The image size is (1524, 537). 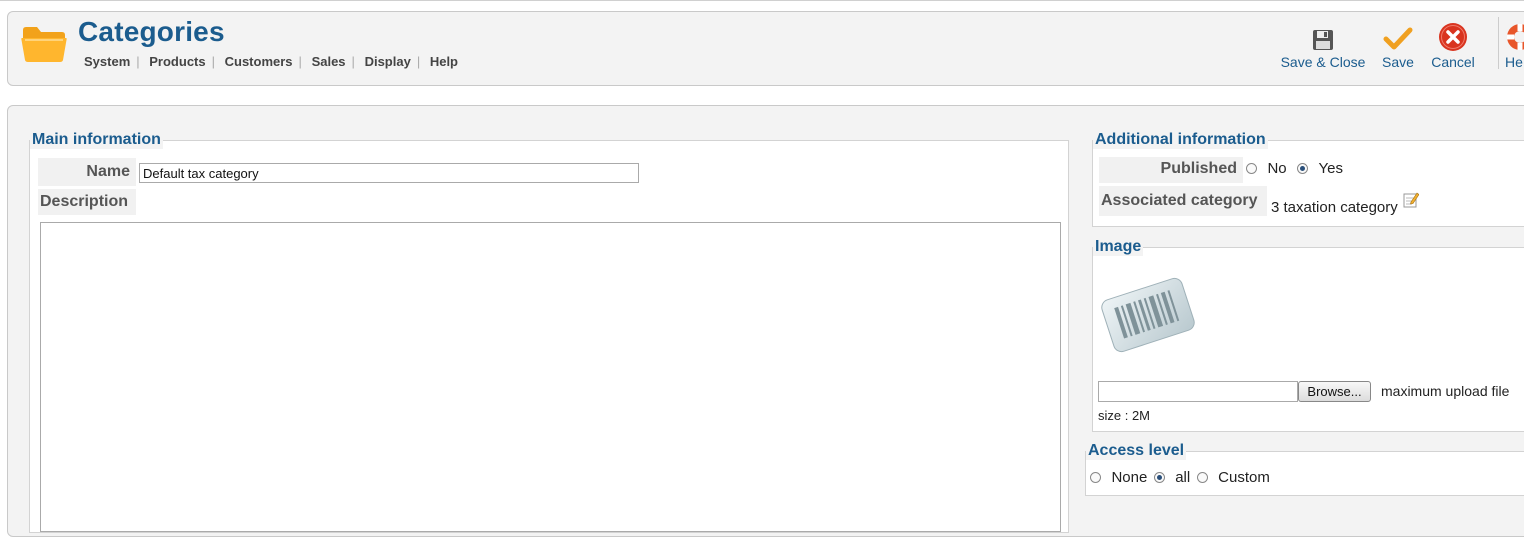 I want to click on access-all-label: all, so click(x=1183, y=478).